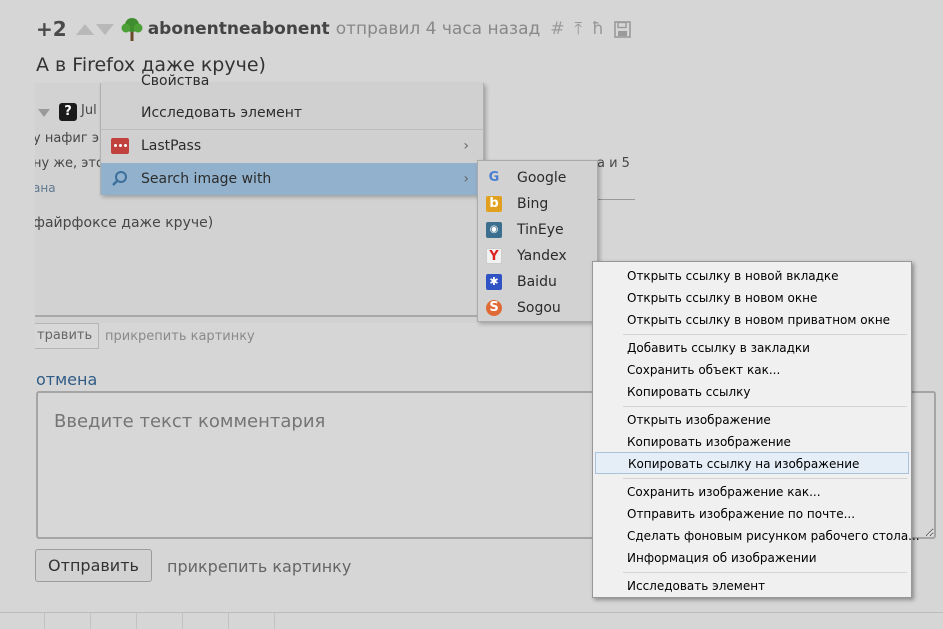 The width and height of the screenshot is (943, 629). I want to click on google-icon: G, so click(494, 177).